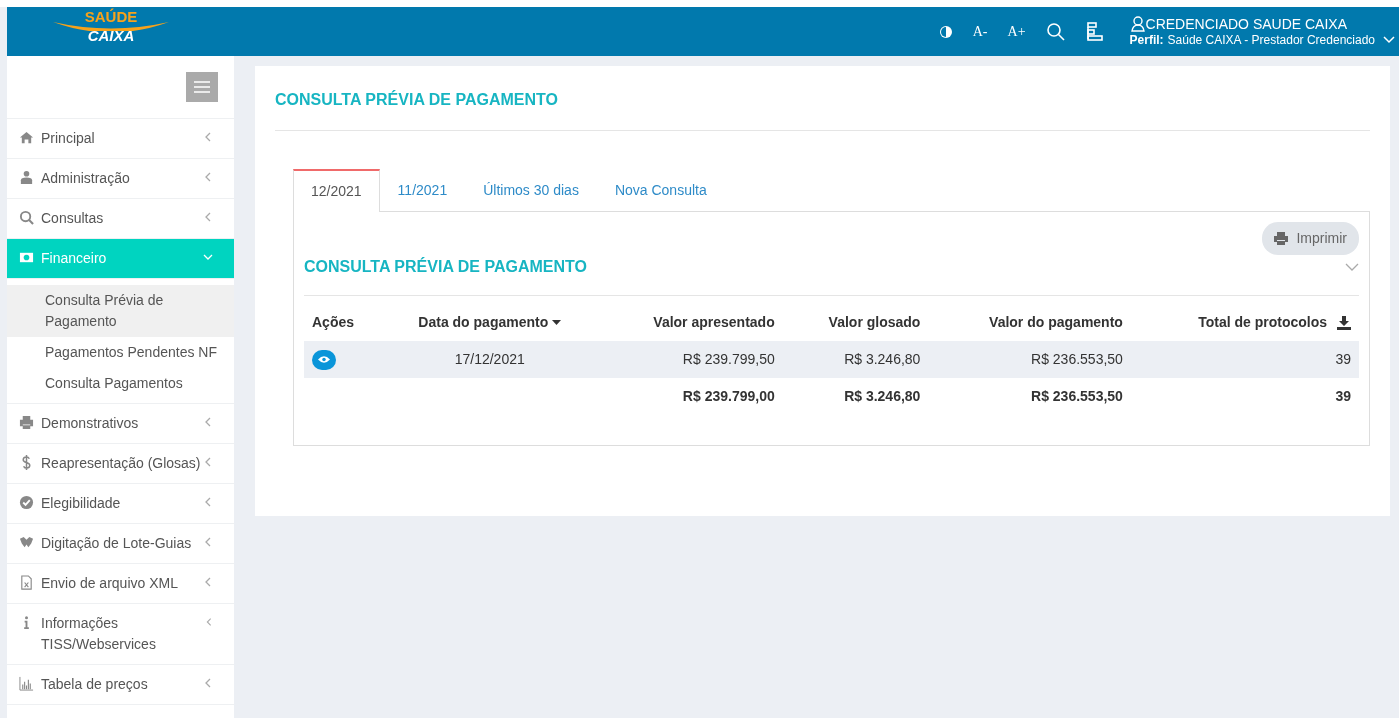  I want to click on section-title: CONSULTA PRÉVIA DE PAGAMENTO, so click(445, 266).